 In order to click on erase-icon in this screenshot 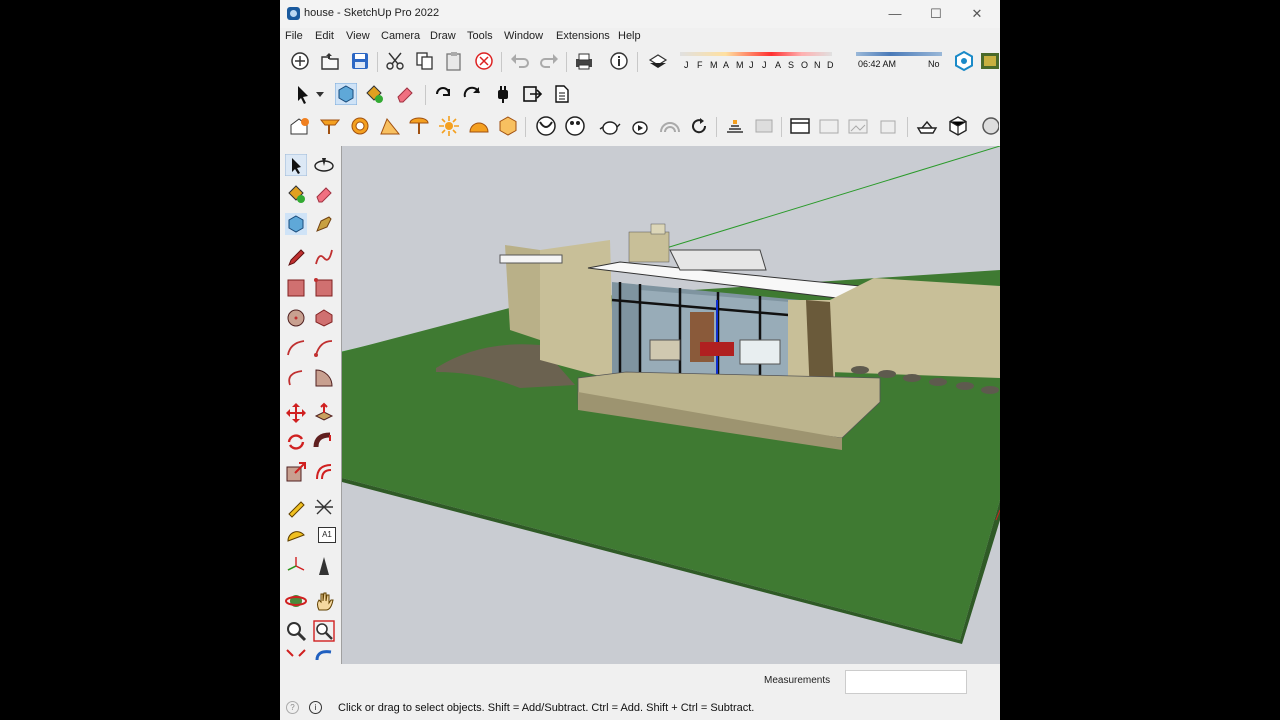, I will do `click(484, 61)`.